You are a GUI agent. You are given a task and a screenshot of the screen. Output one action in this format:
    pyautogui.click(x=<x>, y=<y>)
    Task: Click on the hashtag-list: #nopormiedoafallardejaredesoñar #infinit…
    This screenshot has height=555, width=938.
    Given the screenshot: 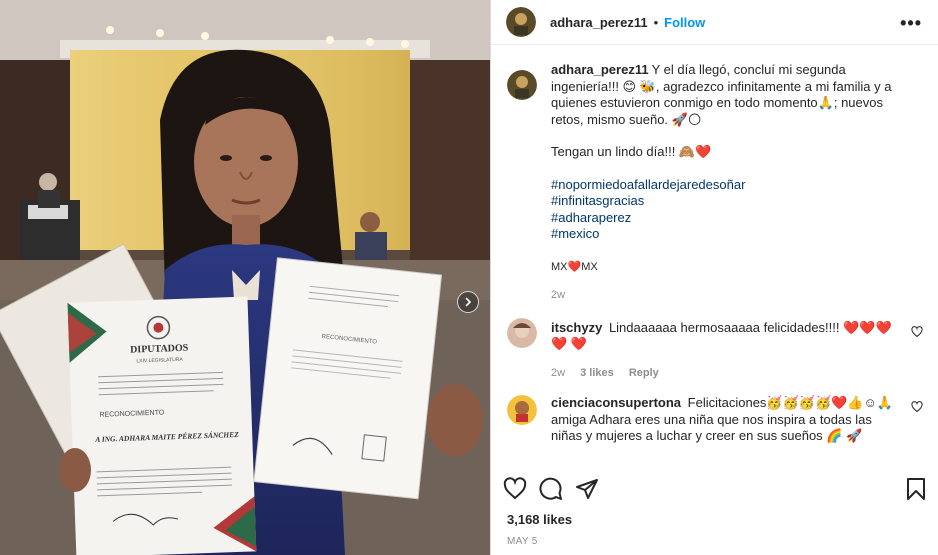 What is the action you would take?
    pyautogui.click(x=728, y=210)
    